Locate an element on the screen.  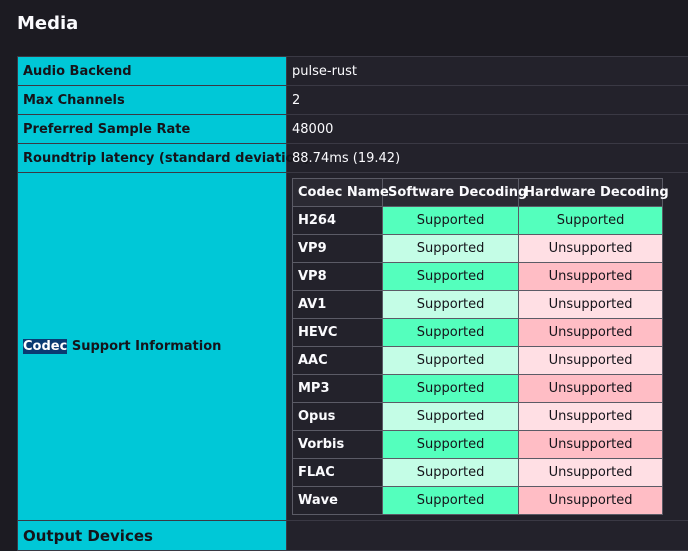
codec-name: VP8 is located at coordinates (337, 276).